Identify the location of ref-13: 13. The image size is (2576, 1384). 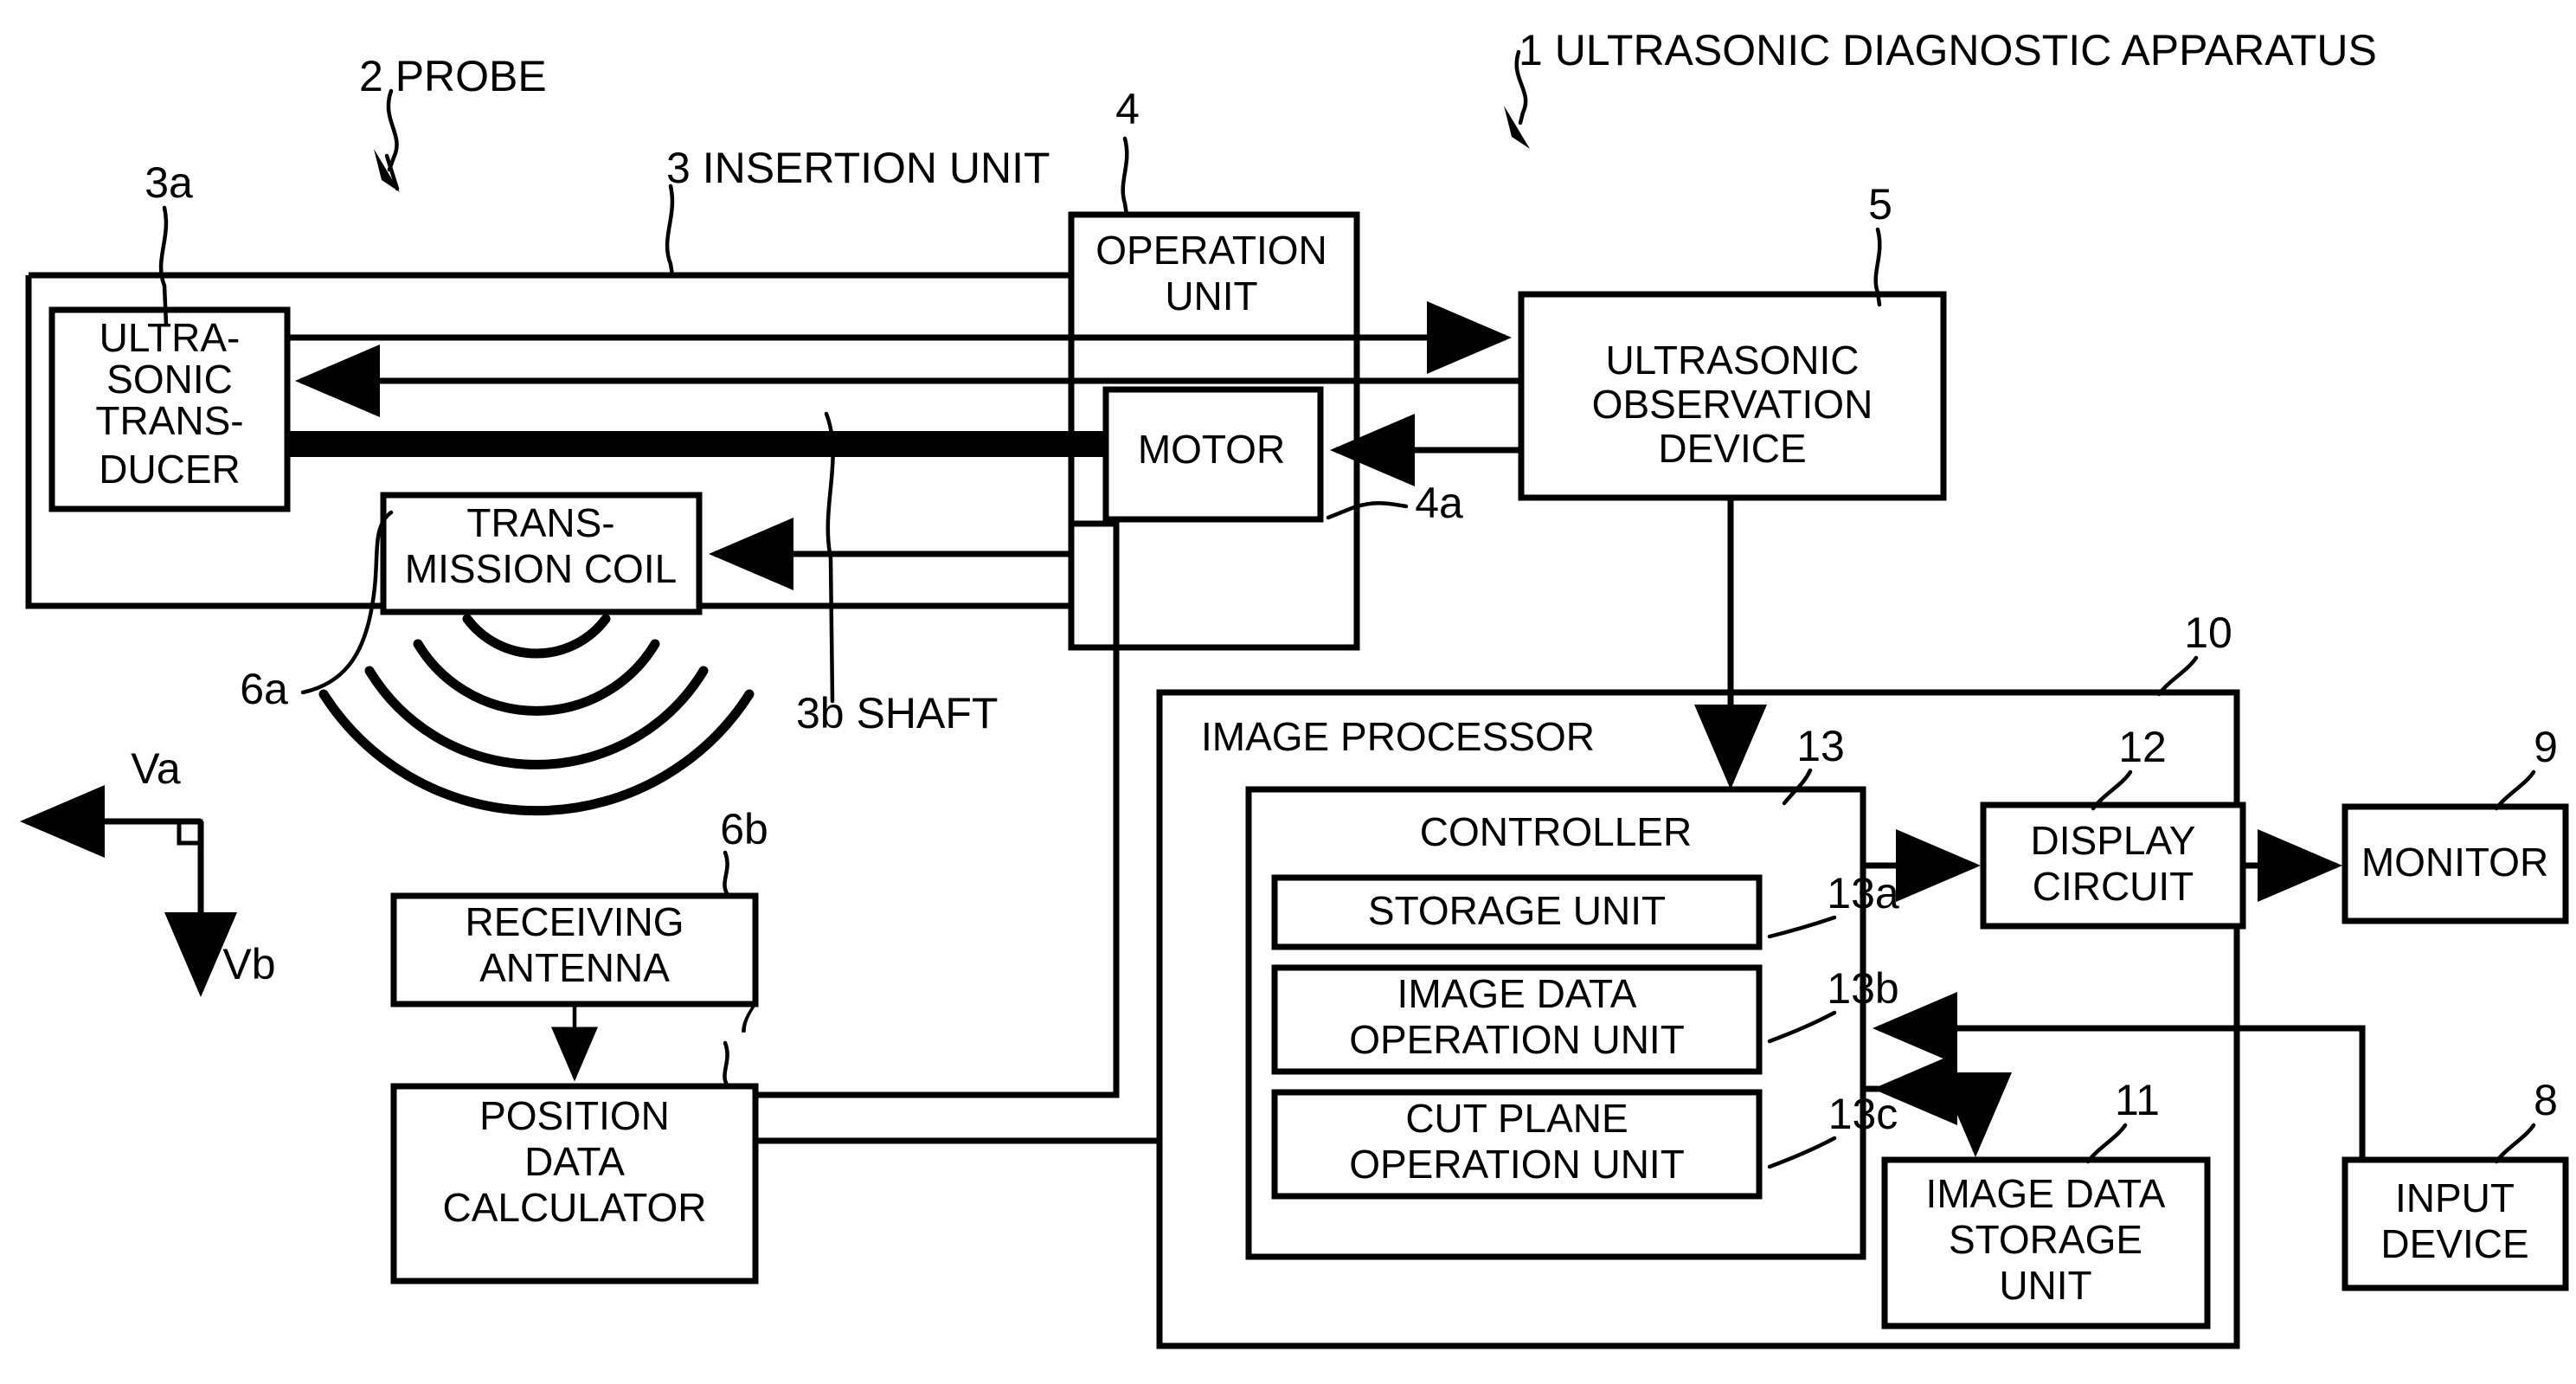
(1821, 746).